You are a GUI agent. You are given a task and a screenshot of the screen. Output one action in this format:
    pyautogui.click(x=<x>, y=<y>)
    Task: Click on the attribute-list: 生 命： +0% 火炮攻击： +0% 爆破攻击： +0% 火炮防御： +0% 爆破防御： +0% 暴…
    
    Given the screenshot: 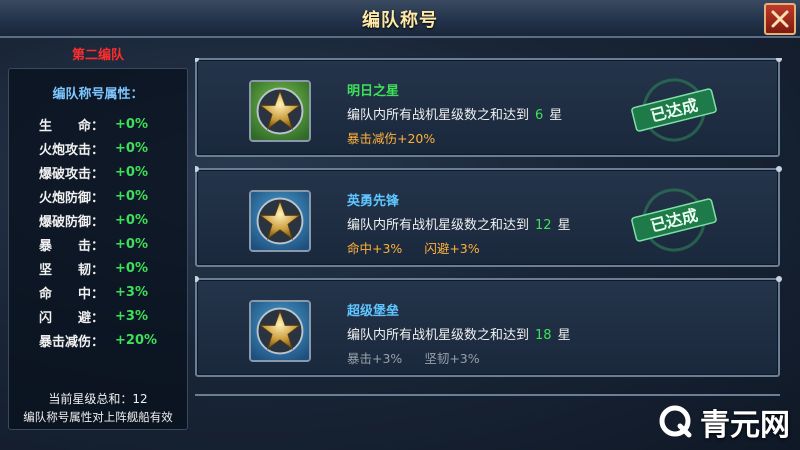 What is the action you would take?
    pyautogui.click(x=98, y=232)
    